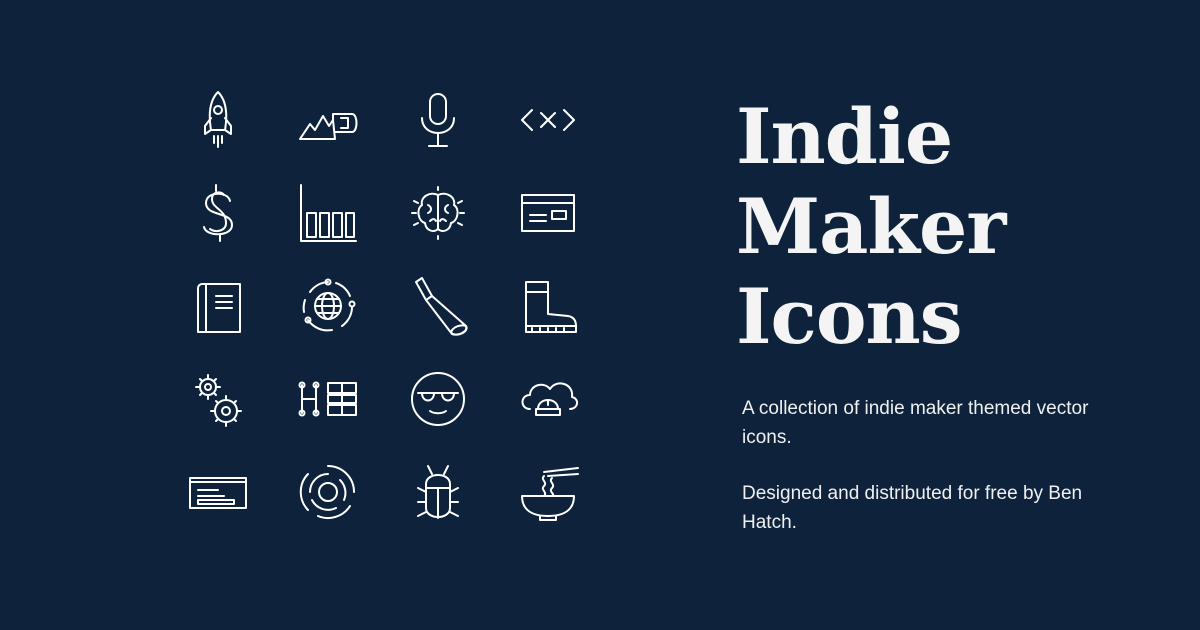 This screenshot has height=630, width=1200. I want to click on sunglasses-face-icon, so click(438, 399).